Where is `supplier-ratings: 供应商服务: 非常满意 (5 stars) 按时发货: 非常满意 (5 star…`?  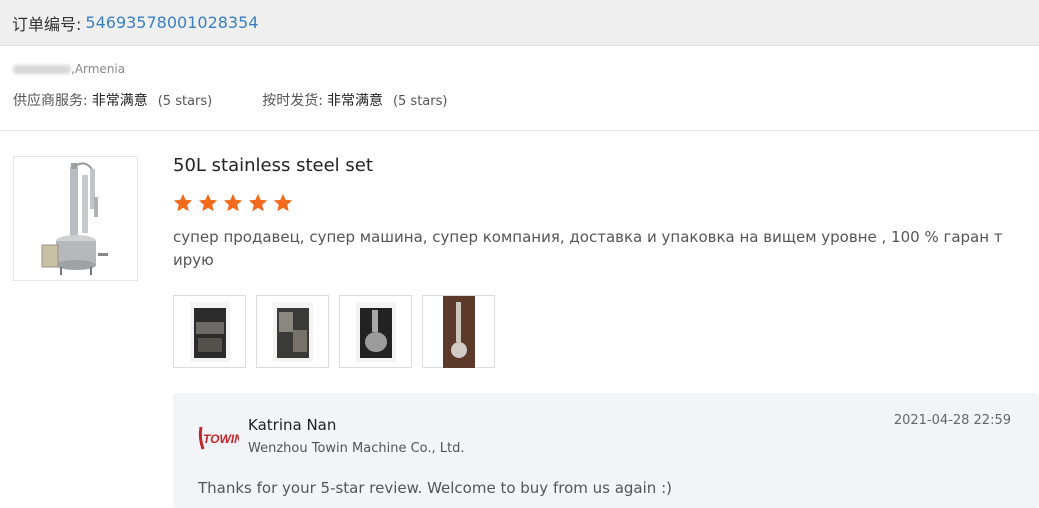 supplier-ratings: 供应商服务: 非常满意 (5 stars) 按时发货: 非常满意 (5 star… is located at coordinates (255, 100).